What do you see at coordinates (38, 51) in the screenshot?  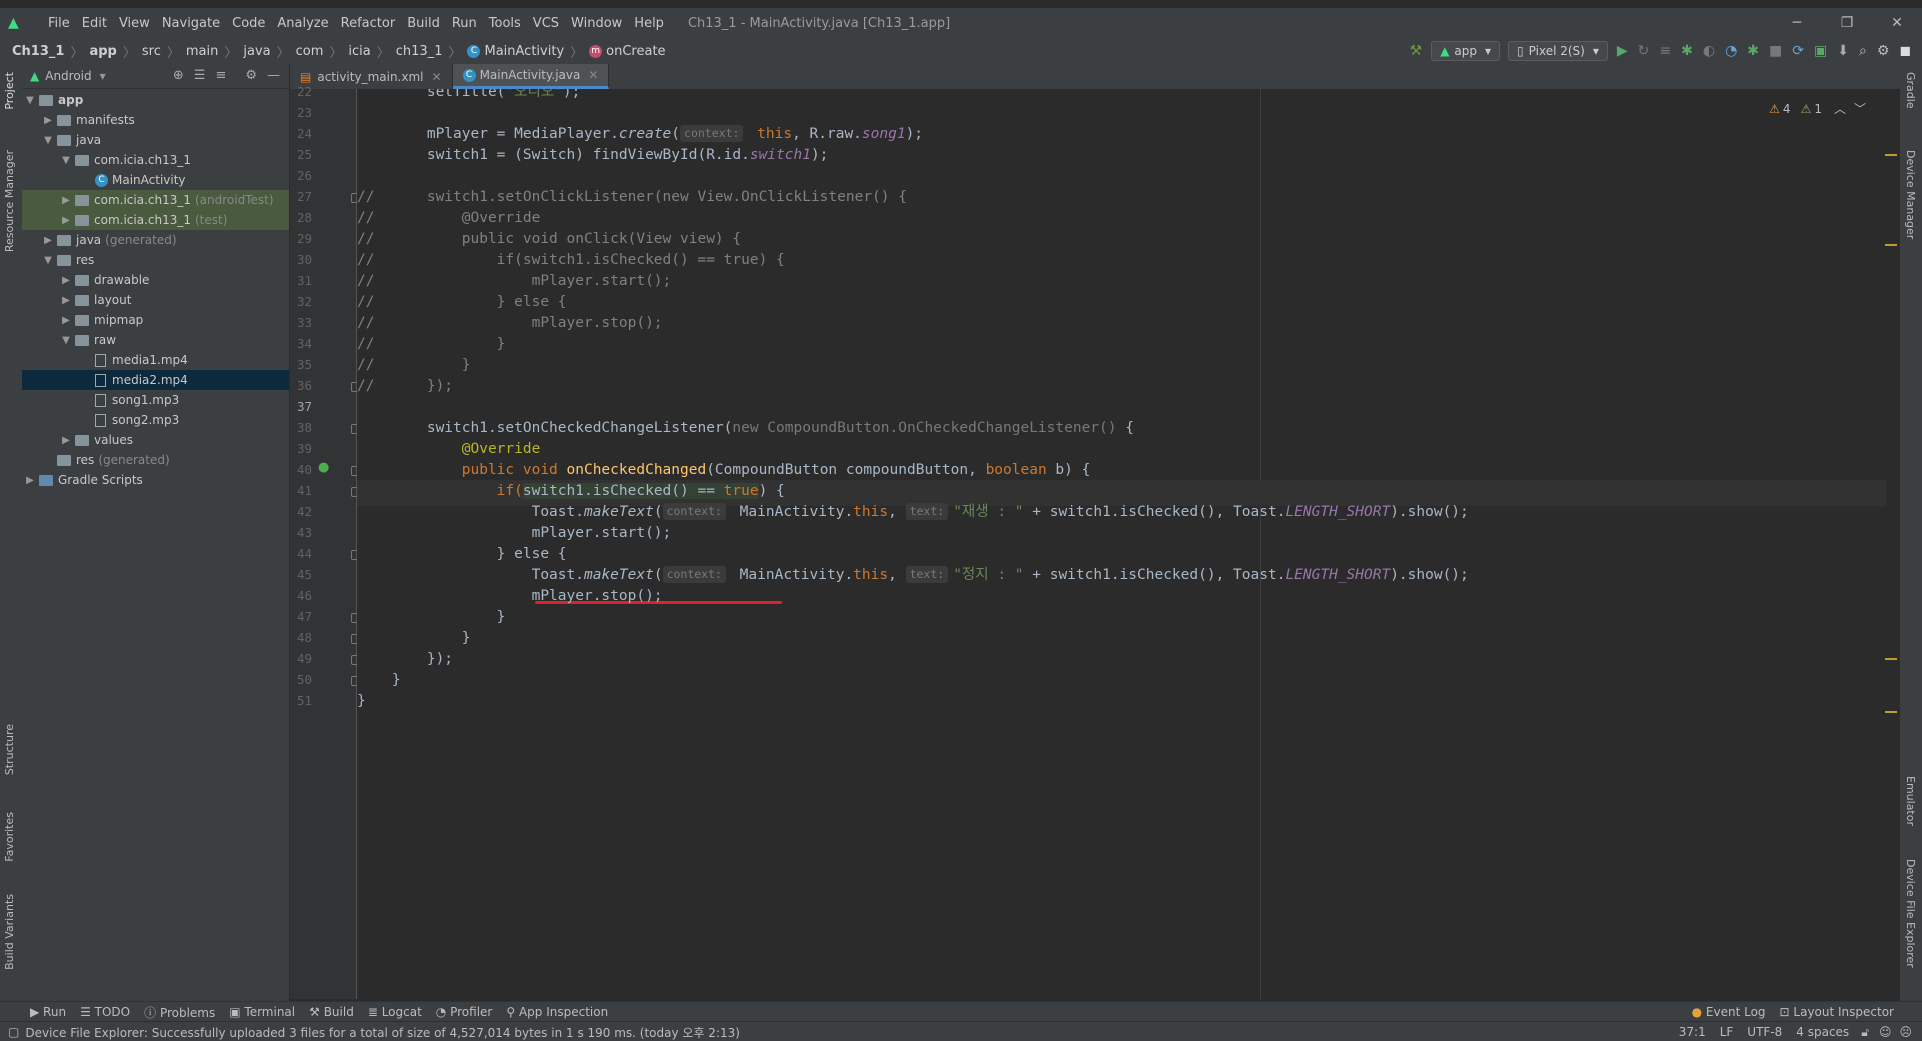 I see `crumb-project: Ch13_1` at bounding box center [38, 51].